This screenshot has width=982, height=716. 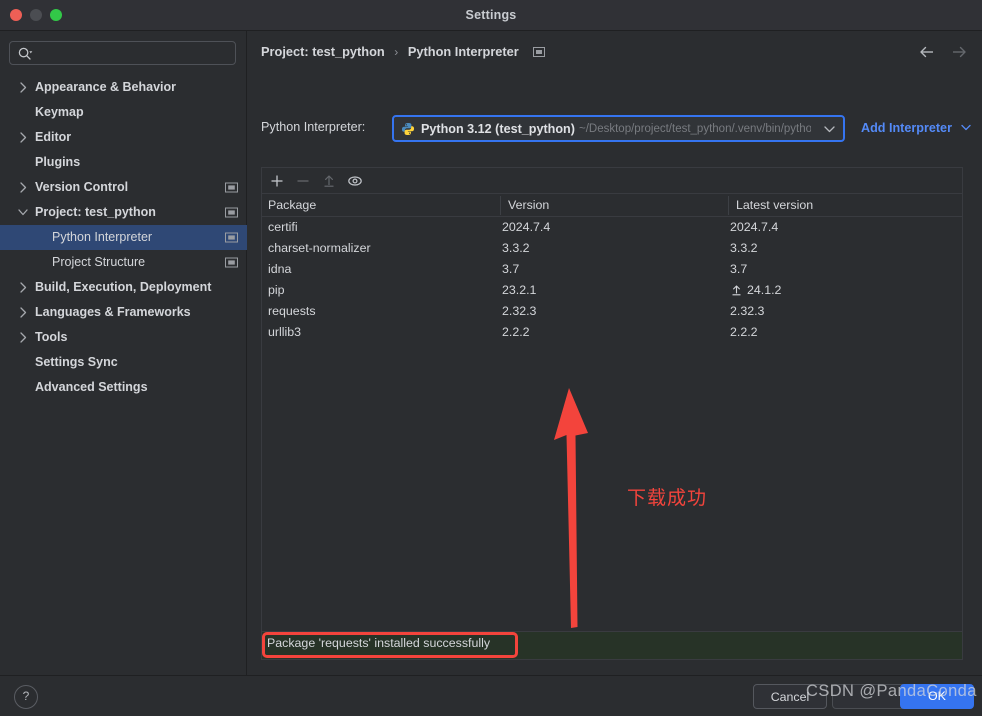 I want to click on package-latest-version-cell: 3.7, so click(x=739, y=269).